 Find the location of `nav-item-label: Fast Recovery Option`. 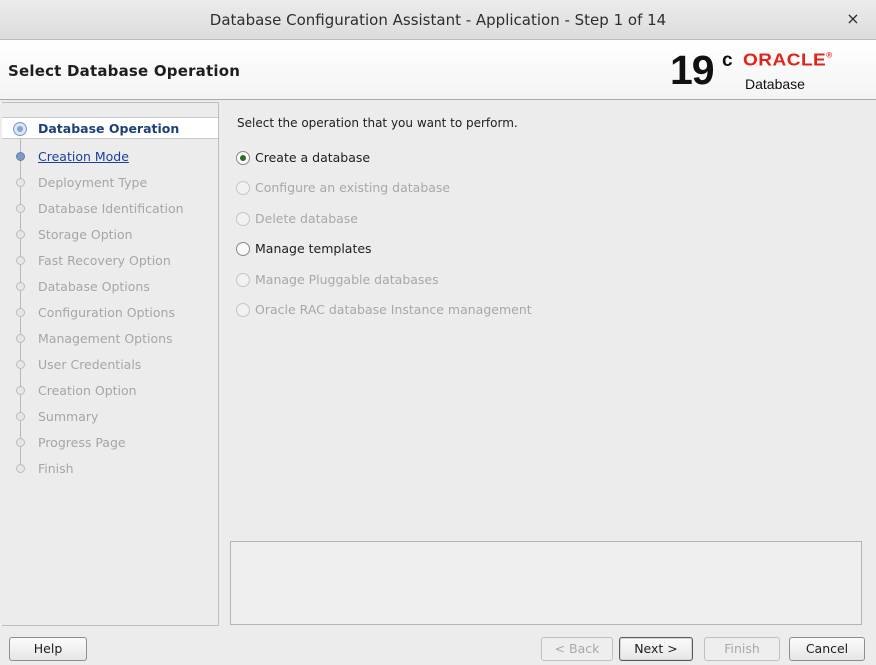

nav-item-label: Fast Recovery Option is located at coordinates (104, 260).